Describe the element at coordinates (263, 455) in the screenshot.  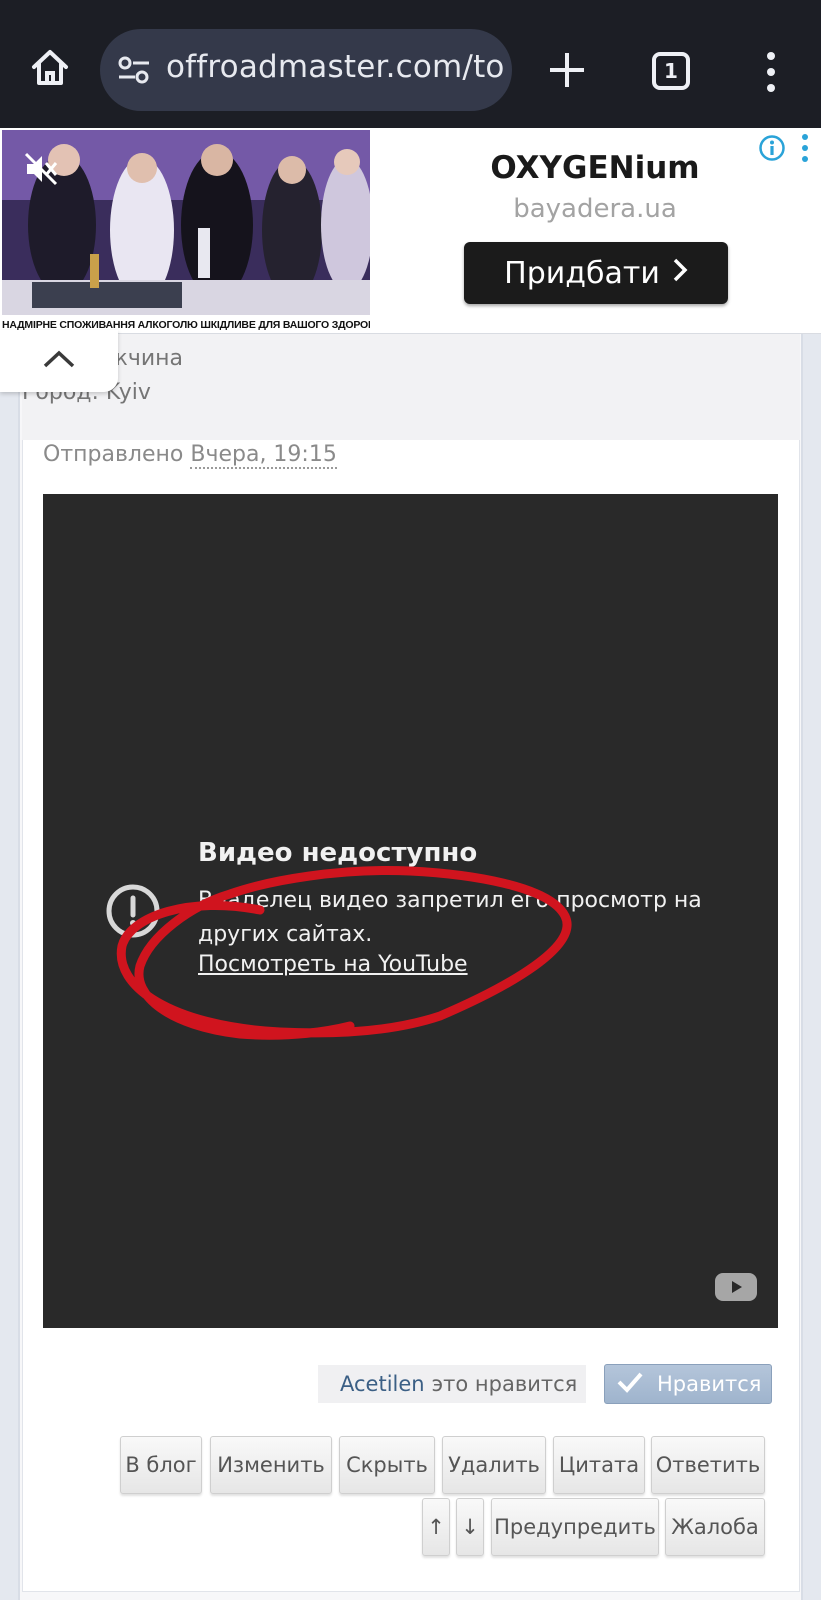
I see `post-date-link: Вчера, 19:15` at that location.